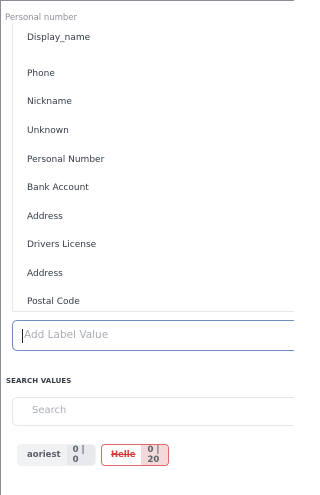 The width and height of the screenshot is (320, 495). I want to click on chip-name: aoriest, so click(44, 455).